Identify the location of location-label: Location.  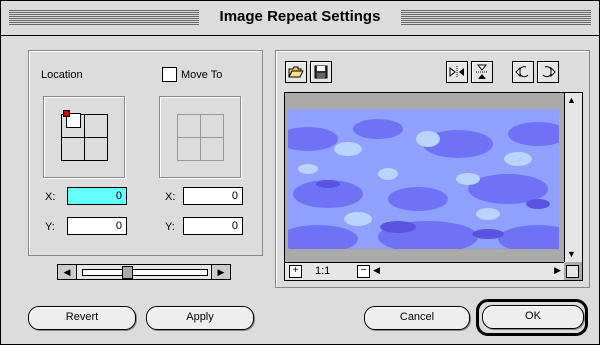
(62, 75).